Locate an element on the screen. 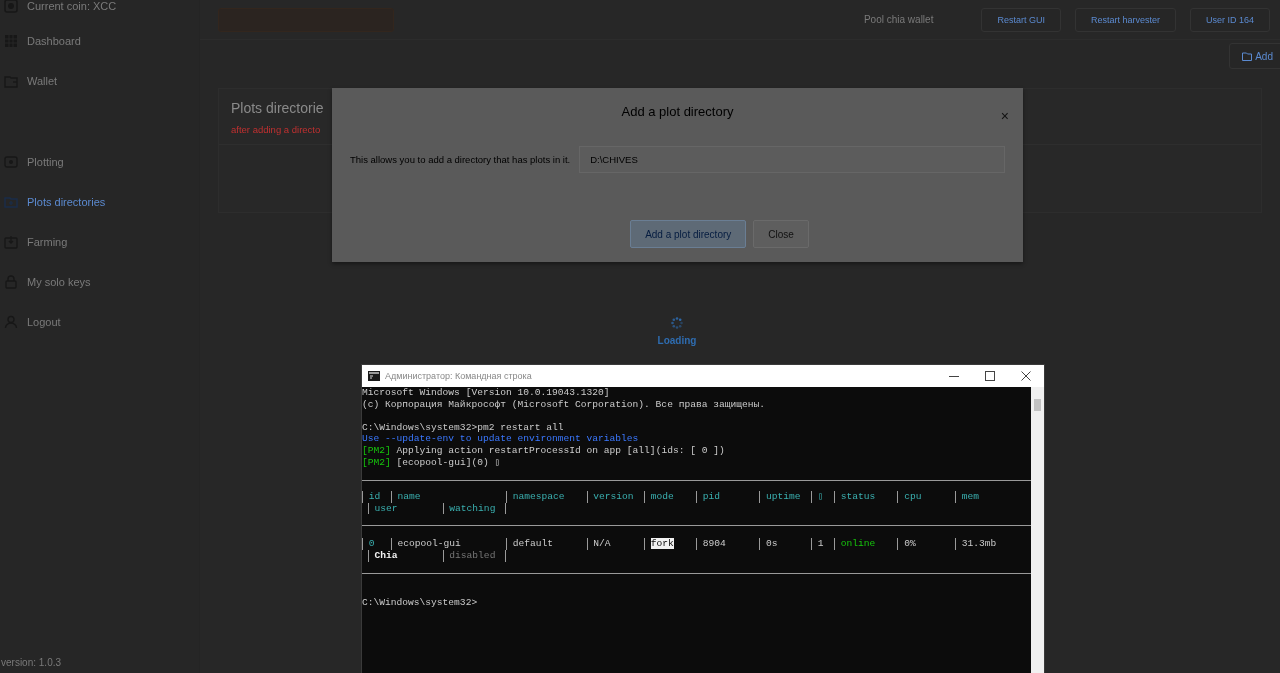 The image size is (1280, 673). sidebar-item: Current coin: XCC is located at coordinates (99, 10).